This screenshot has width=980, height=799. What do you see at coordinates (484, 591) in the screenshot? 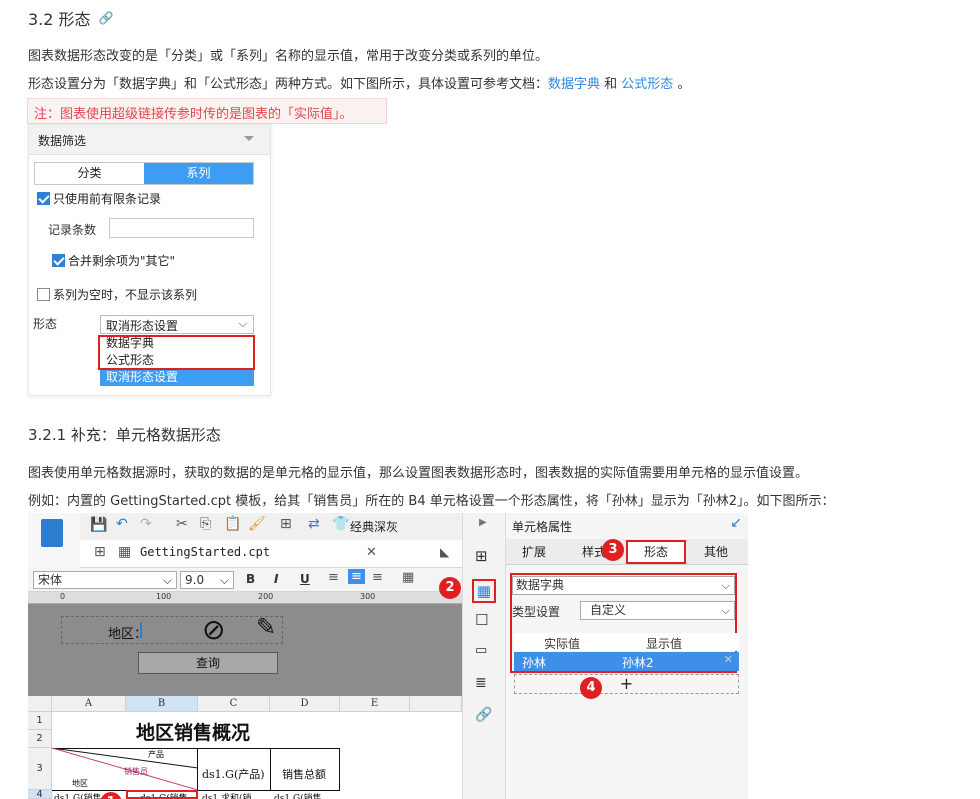
I see `cell-attribute-icon: ▦` at bounding box center [484, 591].